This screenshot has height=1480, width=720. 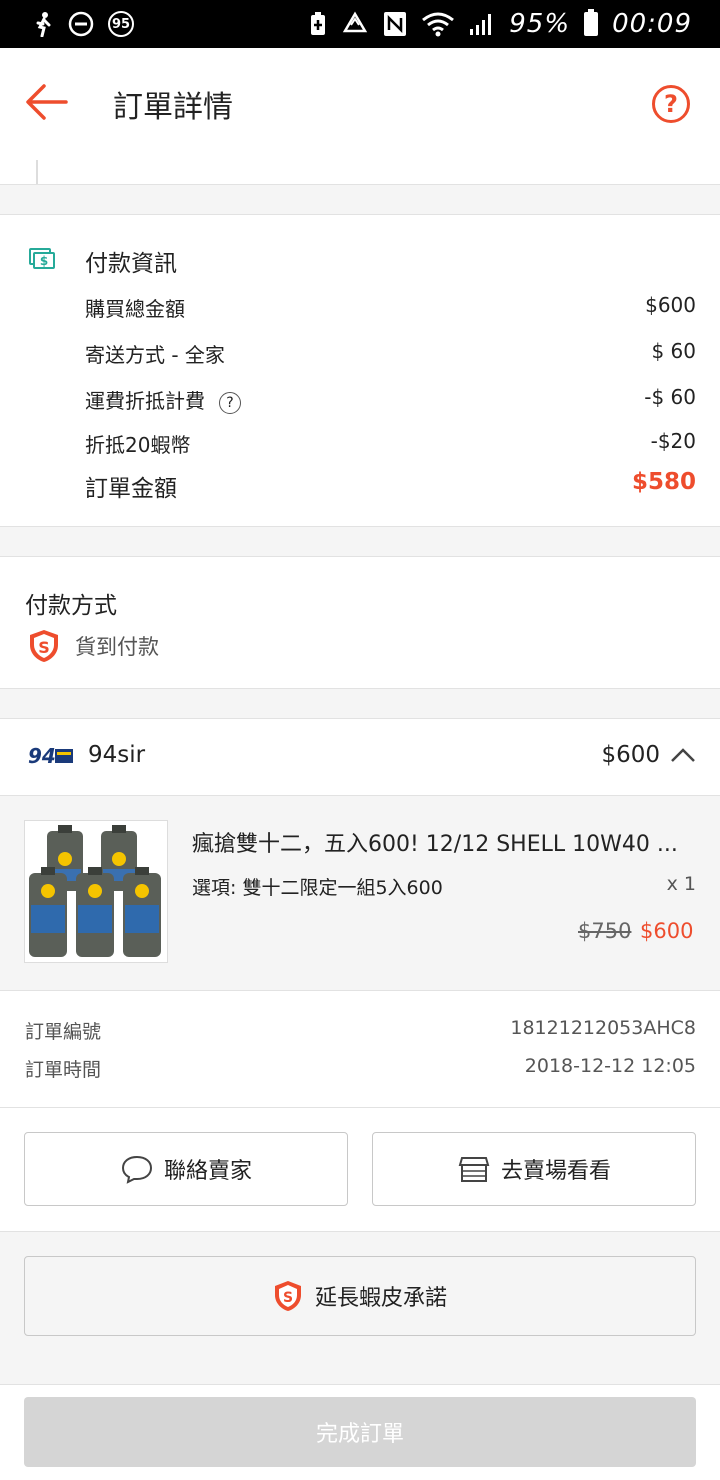 What do you see at coordinates (42, 756) in the screenshot?
I see `svg-text: 94` at bounding box center [42, 756].